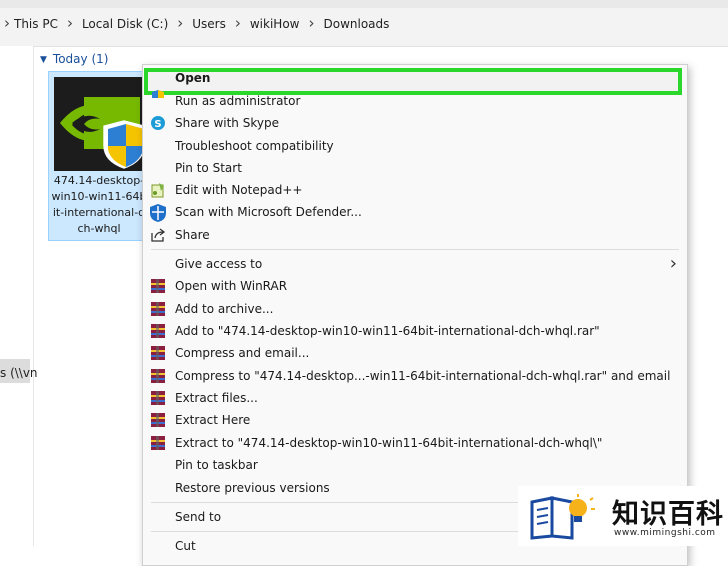 This screenshot has height=566, width=728. Describe the element at coordinates (158, 235) in the screenshot. I see `share-icon` at that location.